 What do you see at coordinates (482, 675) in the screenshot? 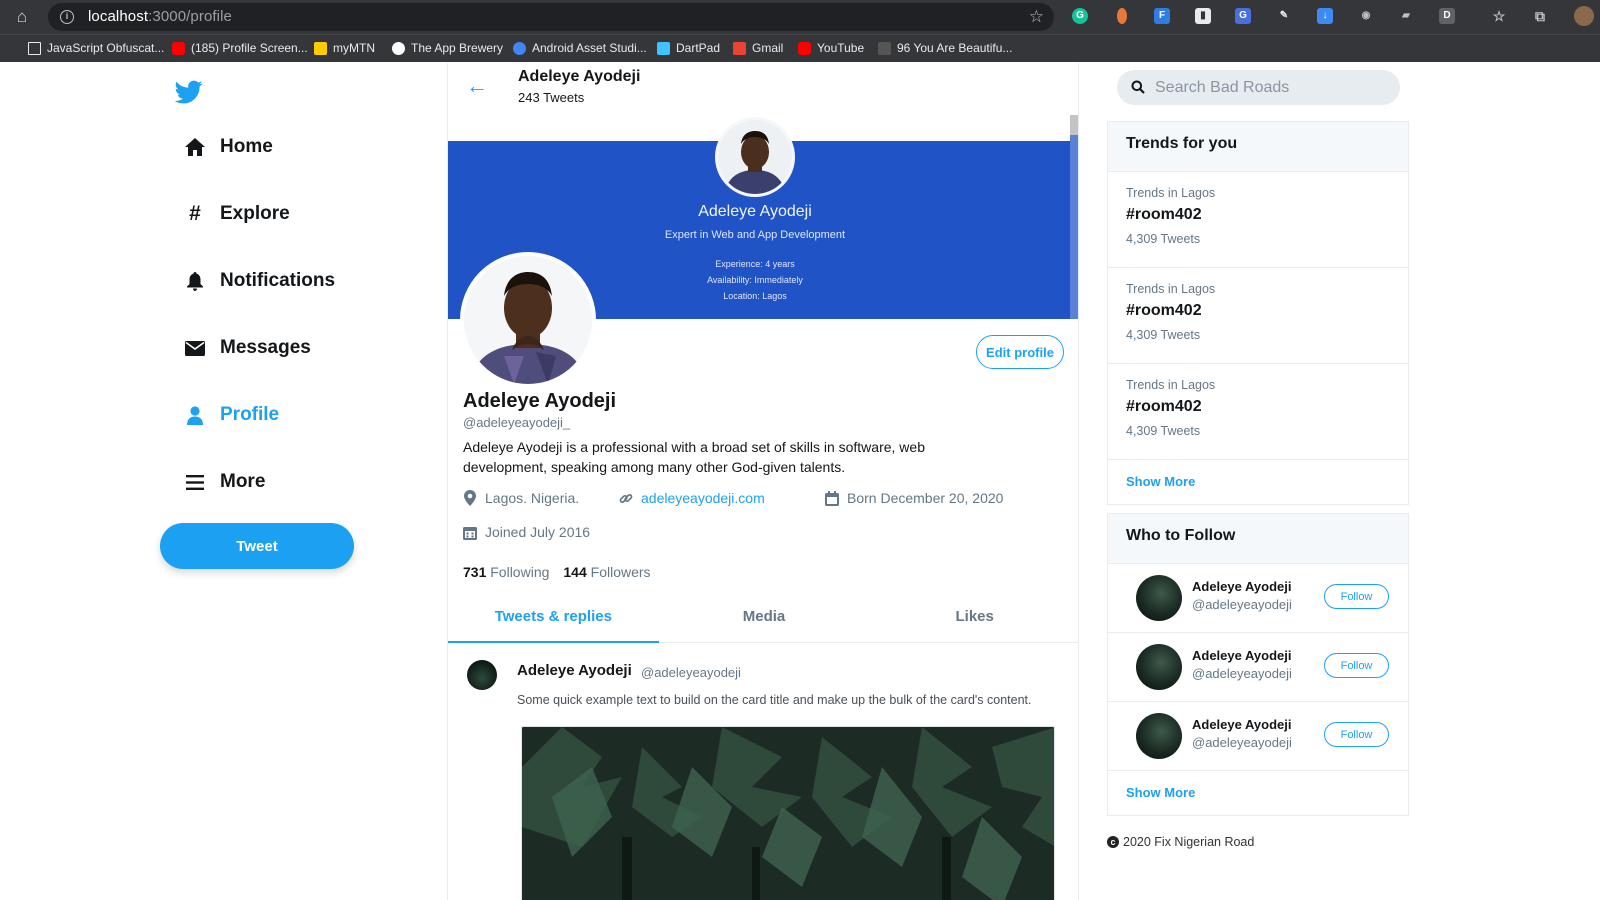
I see `tweet-avatar` at bounding box center [482, 675].